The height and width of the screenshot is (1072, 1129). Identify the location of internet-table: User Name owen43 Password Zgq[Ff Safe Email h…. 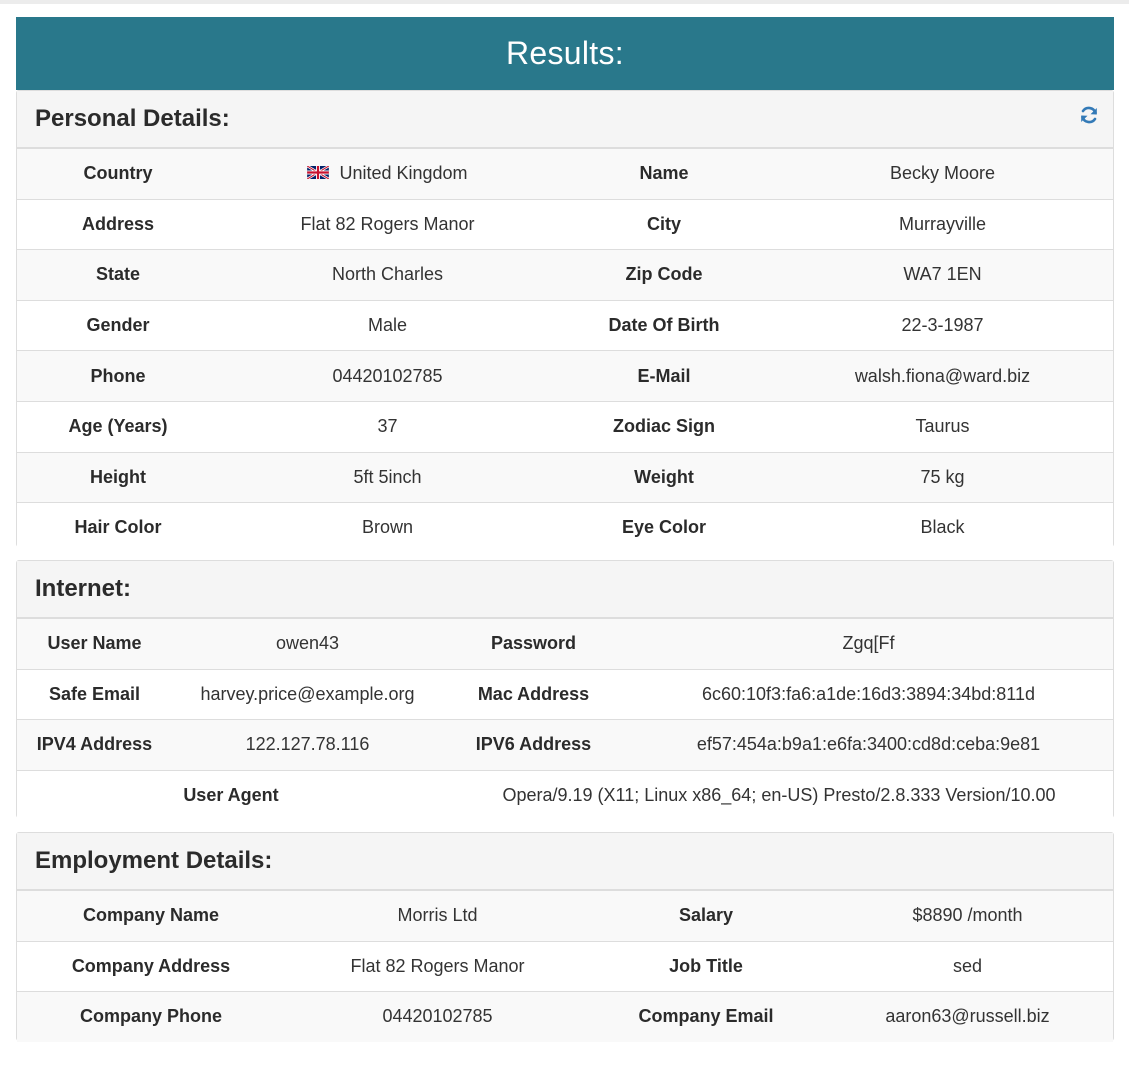
(565, 694).